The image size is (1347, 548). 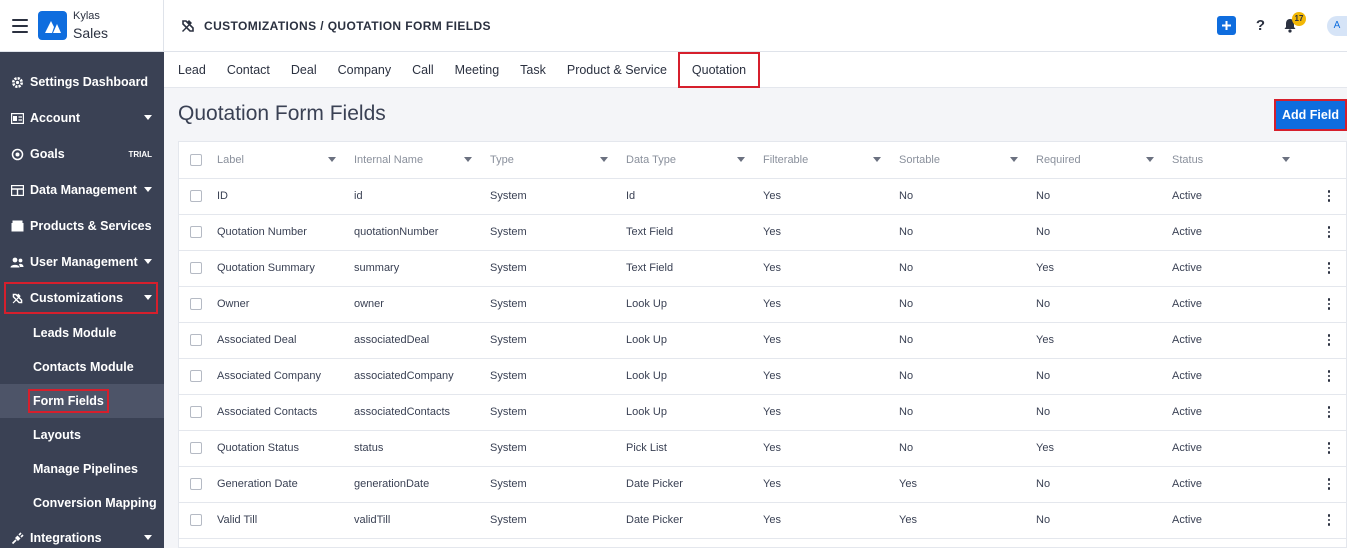 What do you see at coordinates (82, 82) in the screenshot?
I see `sidebar-item-settings-dashboard: Settings Dashboard` at bounding box center [82, 82].